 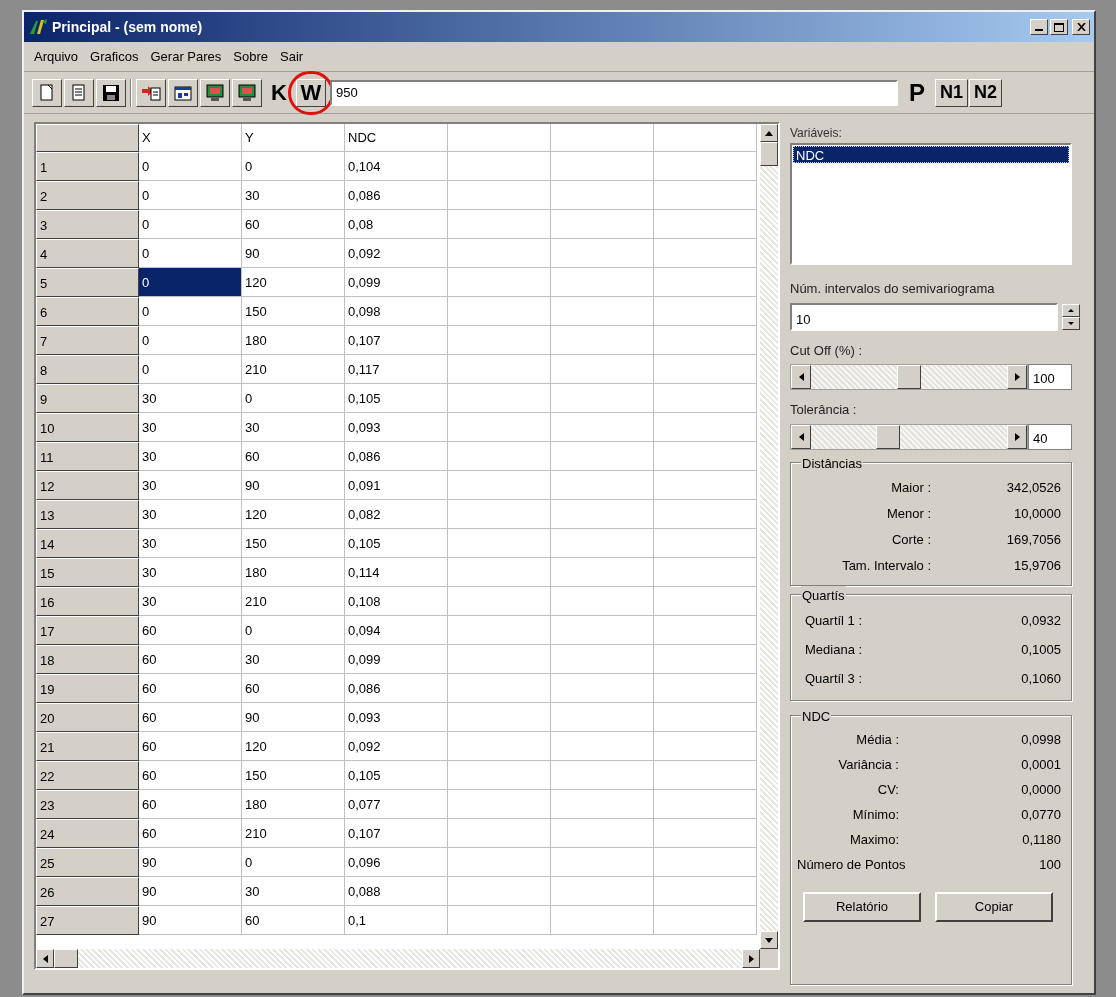 What do you see at coordinates (56, 56) in the screenshot?
I see `menu-item: Arquivo` at bounding box center [56, 56].